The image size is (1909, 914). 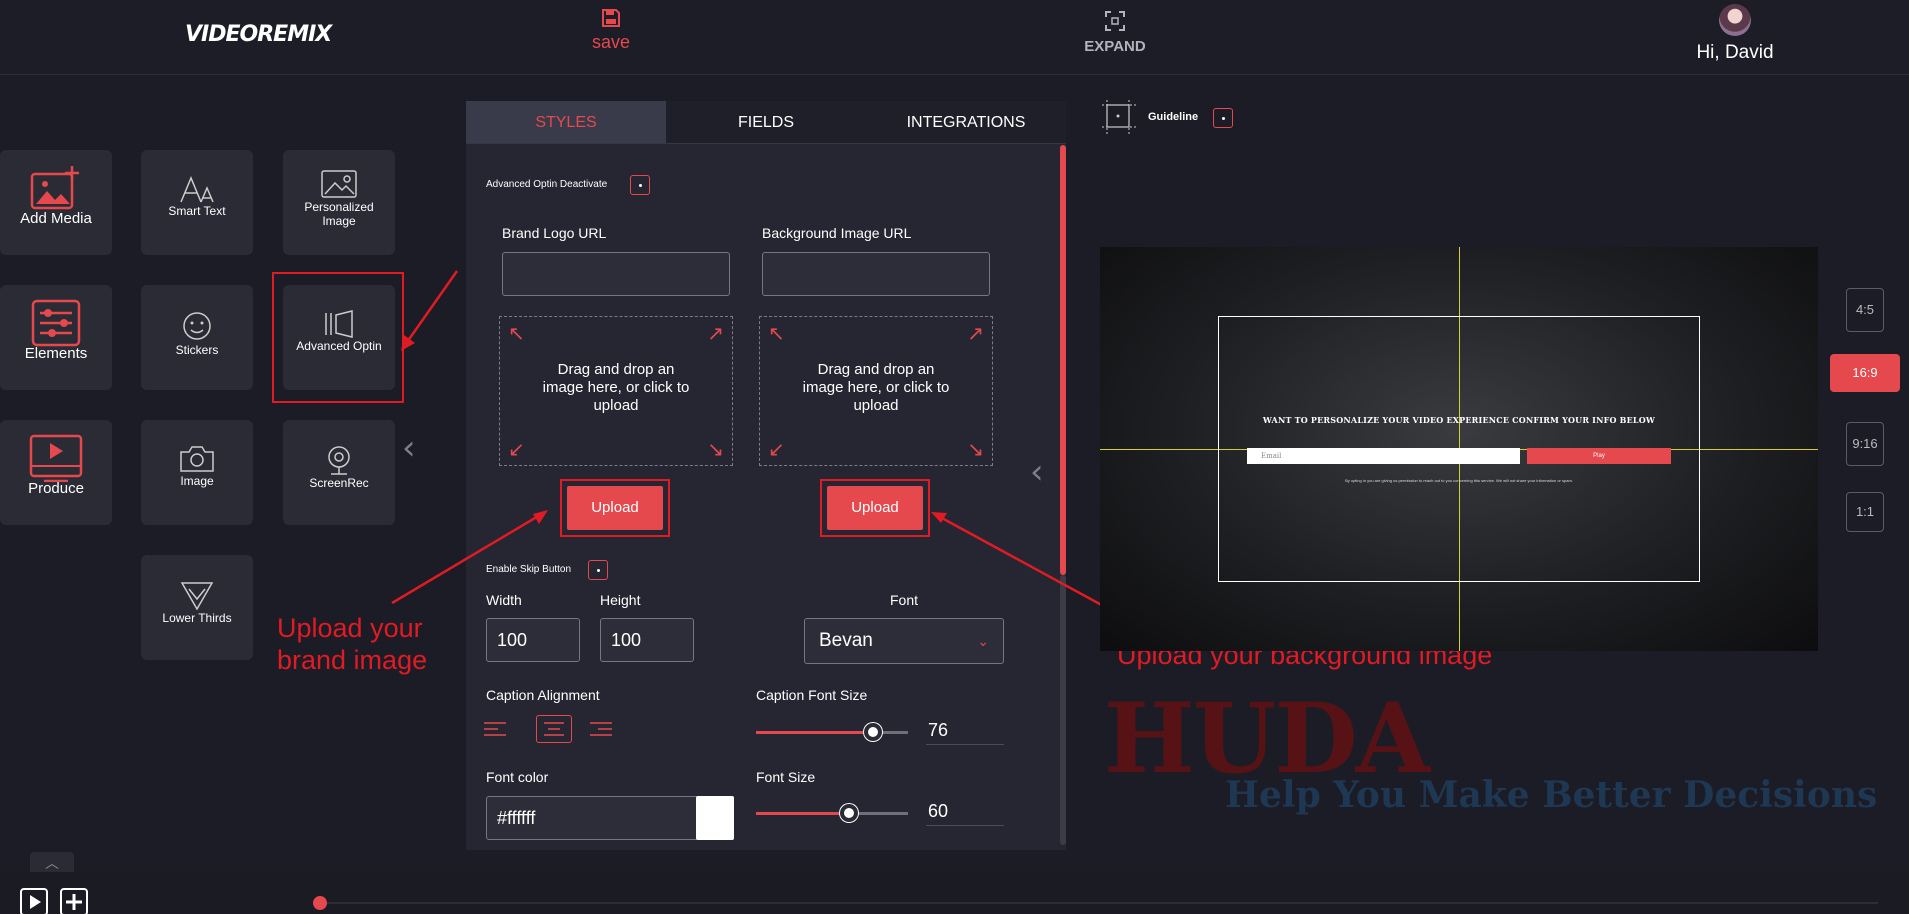 I want to click on tile-smart-text: Smart Text, so click(x=197, y=202).